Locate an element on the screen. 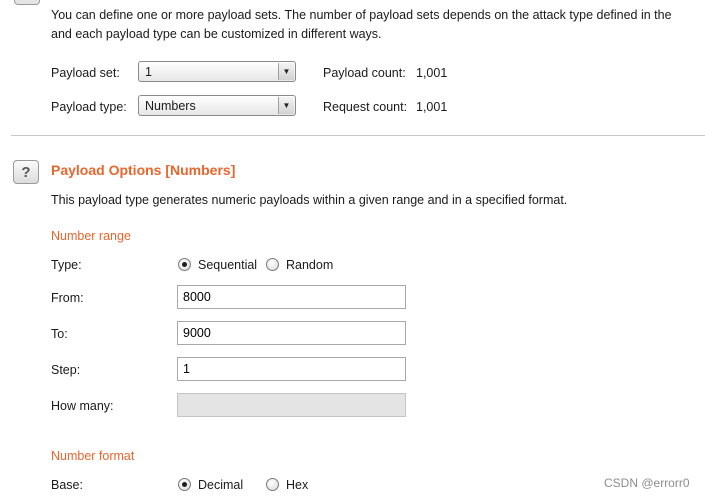 Image resolution: width=705 pixels, height=497 pixels. to-input is located at coordinates (291, 333).